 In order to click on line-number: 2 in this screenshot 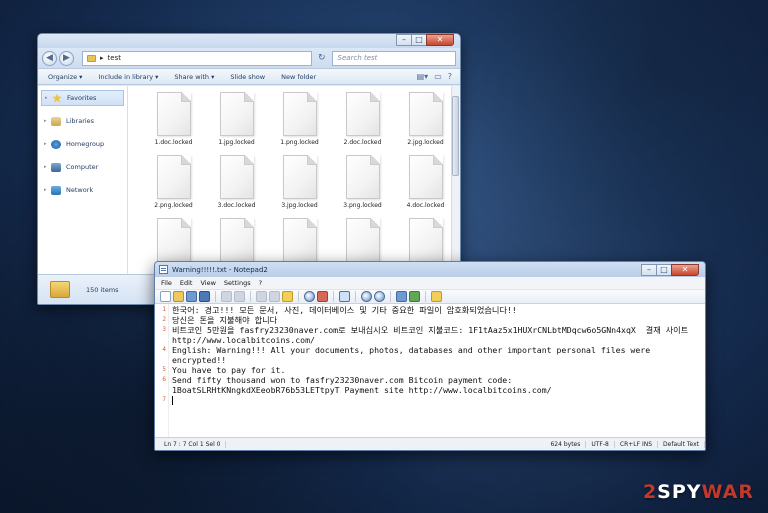, I will do `click(164, 319)`.